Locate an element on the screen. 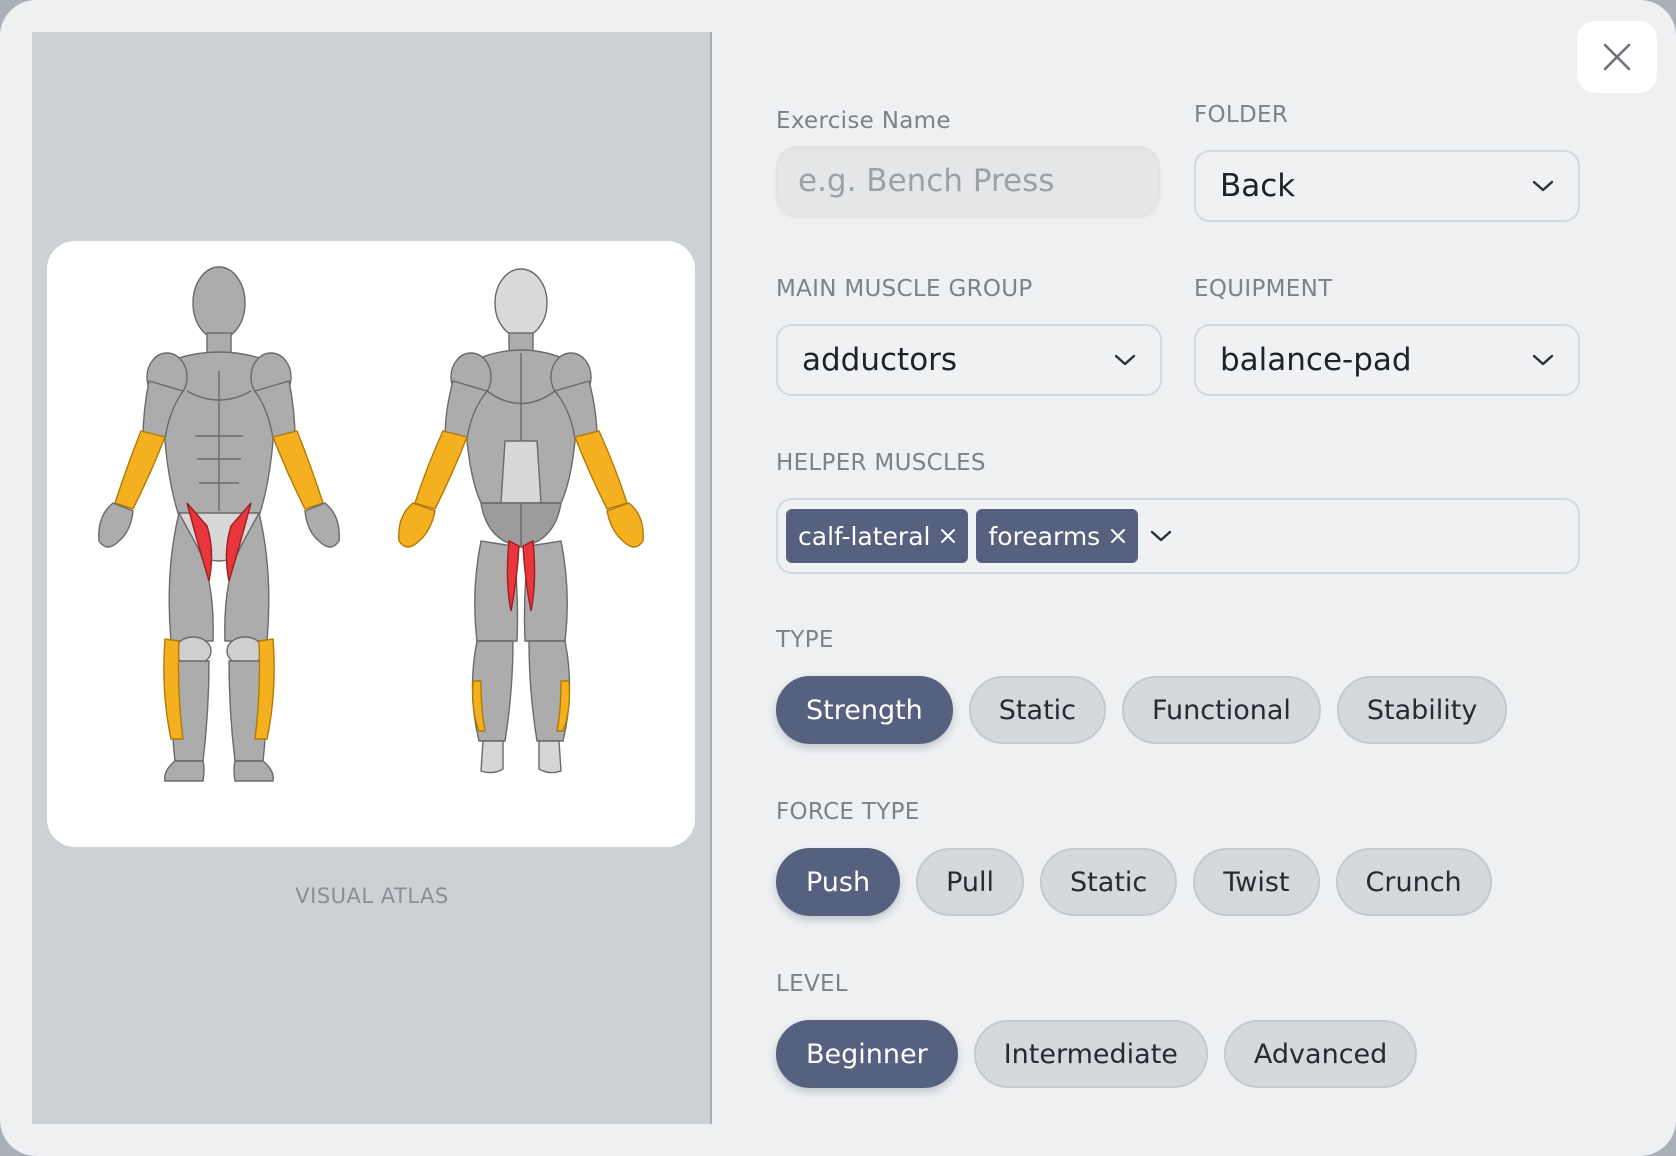 The image size is (1676, 1156). helper-muscles-multiselect: calf-lateral forearms is located at coordinates (1178, 536).